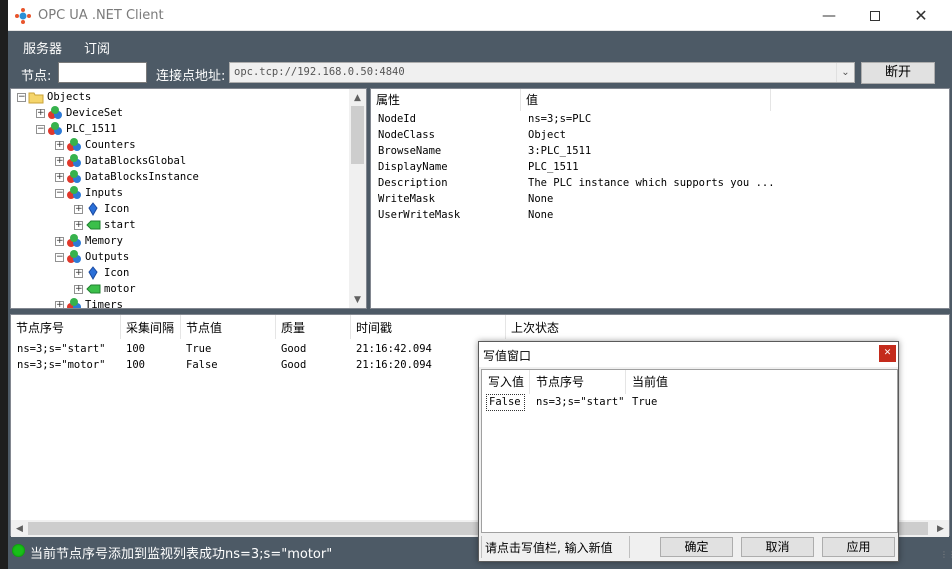  What do you see at coordinates (629, 547) in the screenshot?
I see `divider` at bounding box center [629, 547].